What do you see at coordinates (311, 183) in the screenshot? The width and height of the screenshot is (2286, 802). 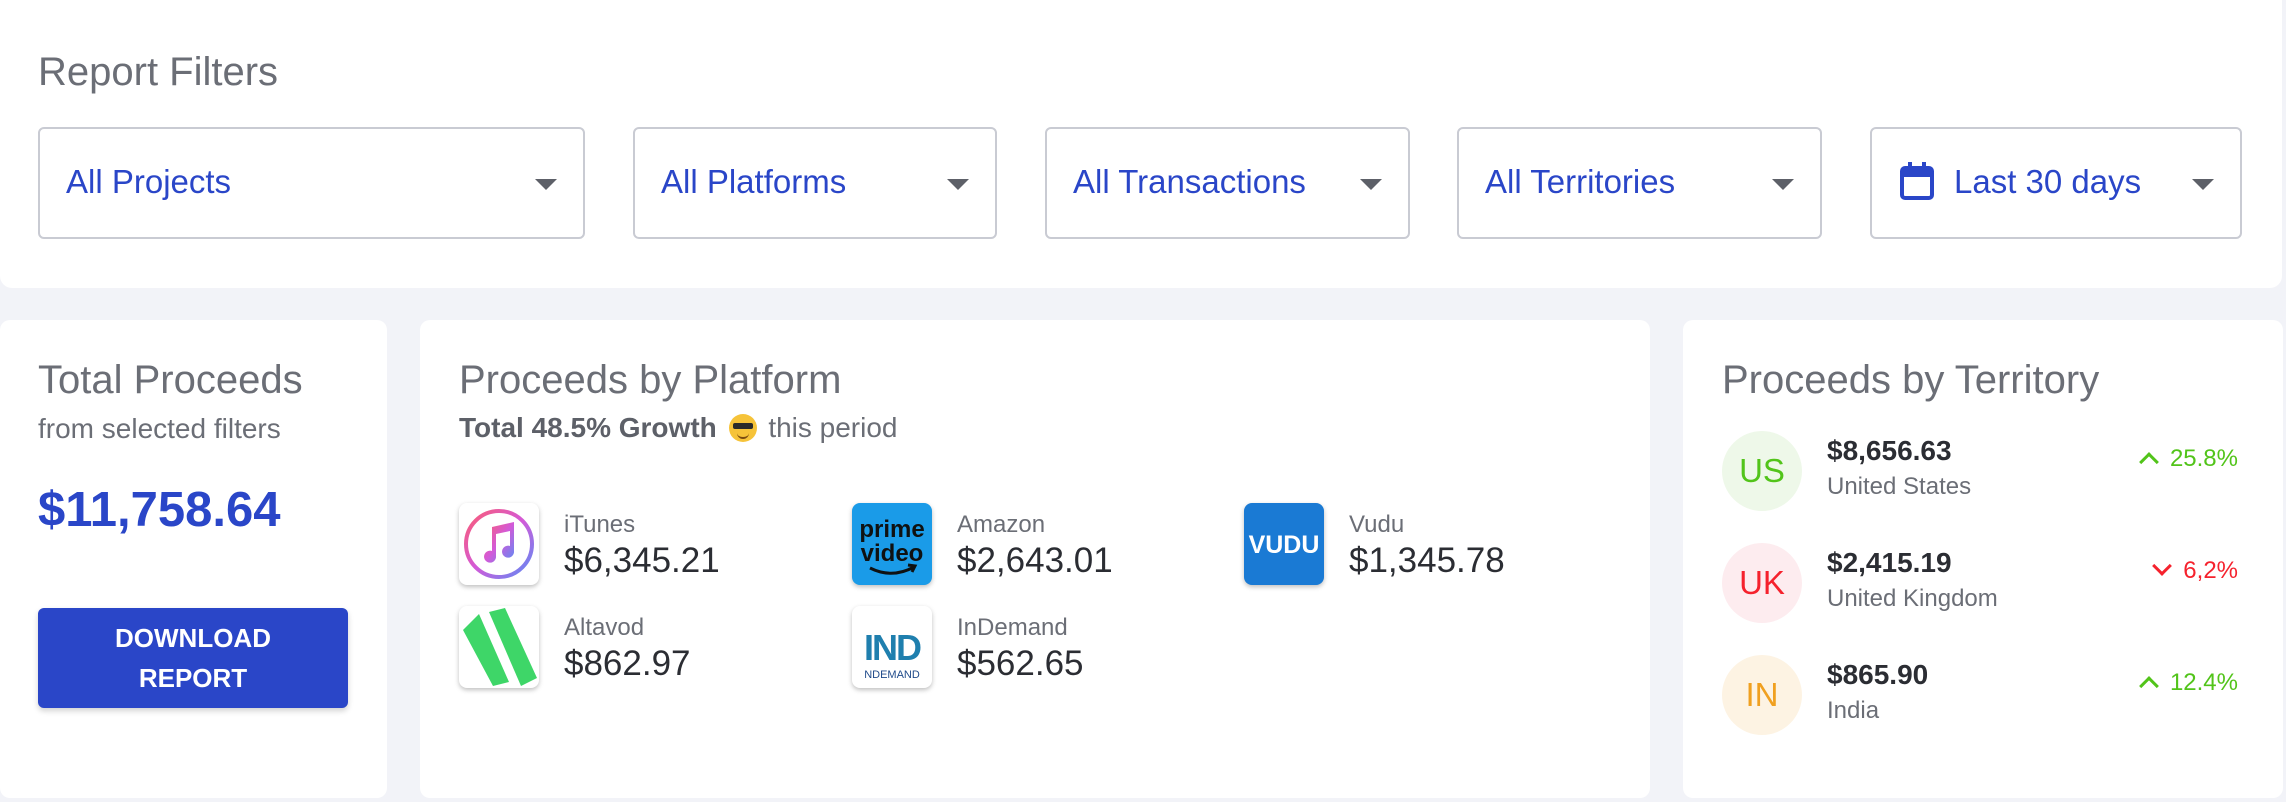 I see `projects-select: All Projects` at bounding box center [311, 183].